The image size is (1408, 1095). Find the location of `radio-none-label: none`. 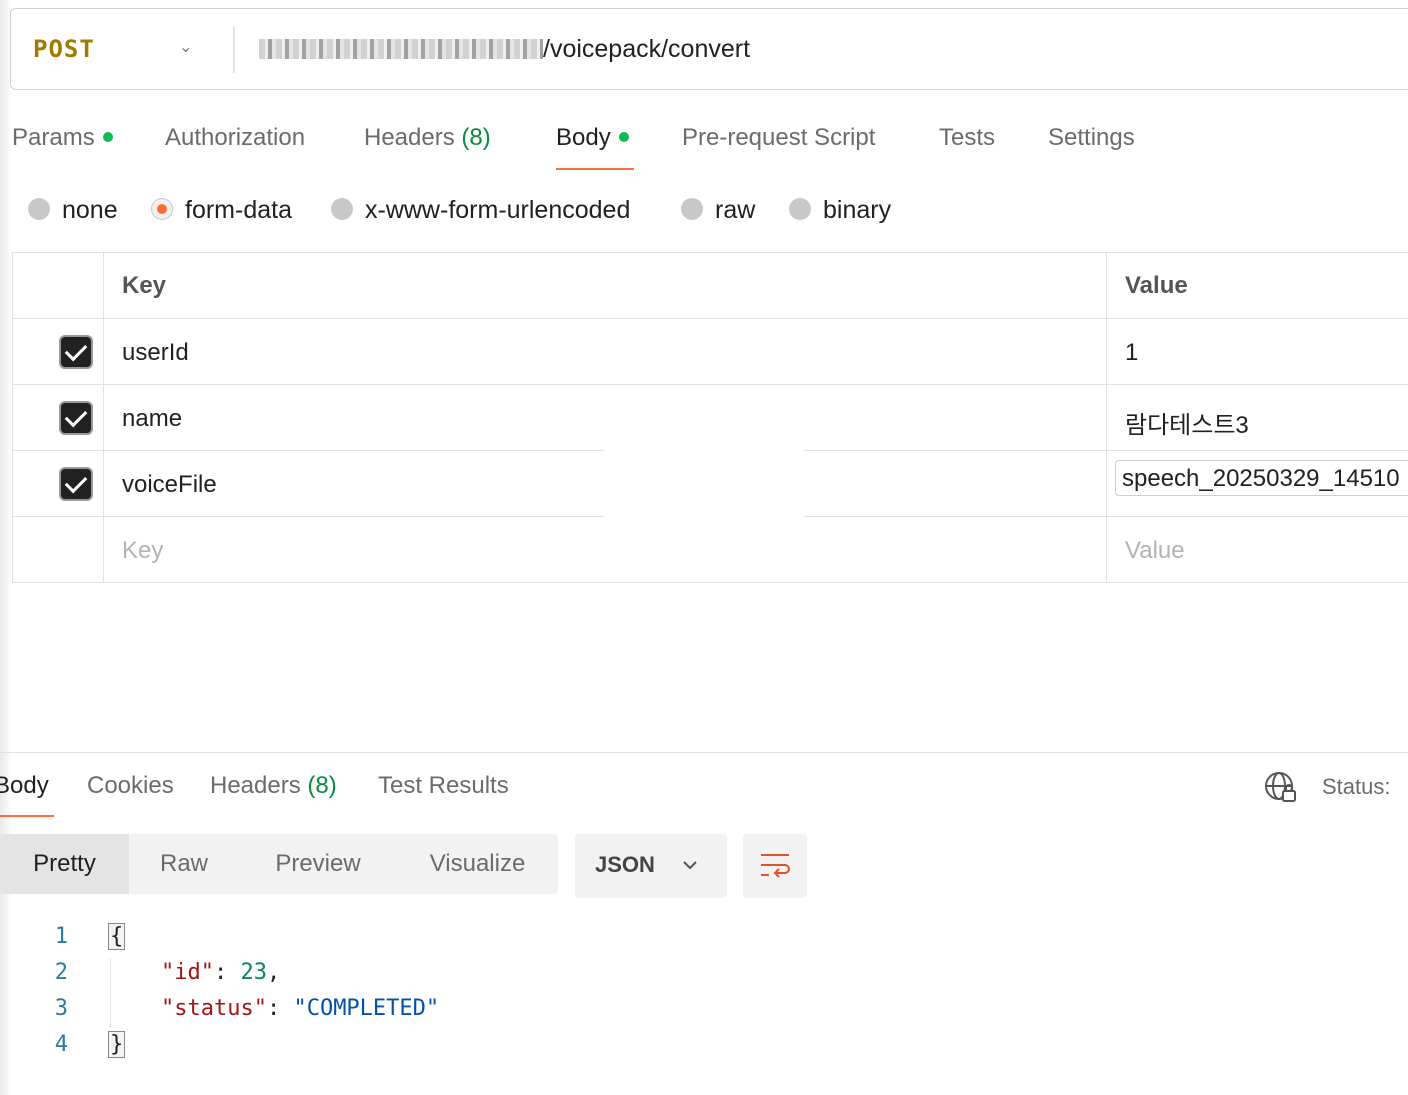

radio-none-label: none is located at coordinates (90, 210).